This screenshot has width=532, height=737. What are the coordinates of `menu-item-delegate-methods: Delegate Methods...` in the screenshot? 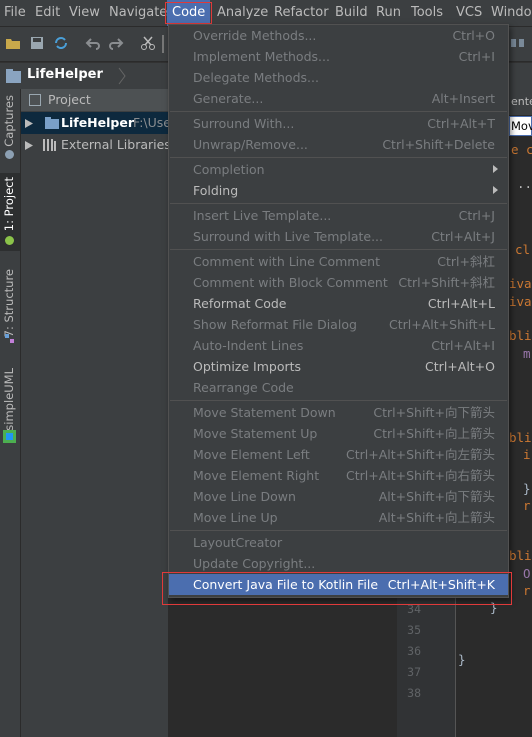 It's located at (338, 77).